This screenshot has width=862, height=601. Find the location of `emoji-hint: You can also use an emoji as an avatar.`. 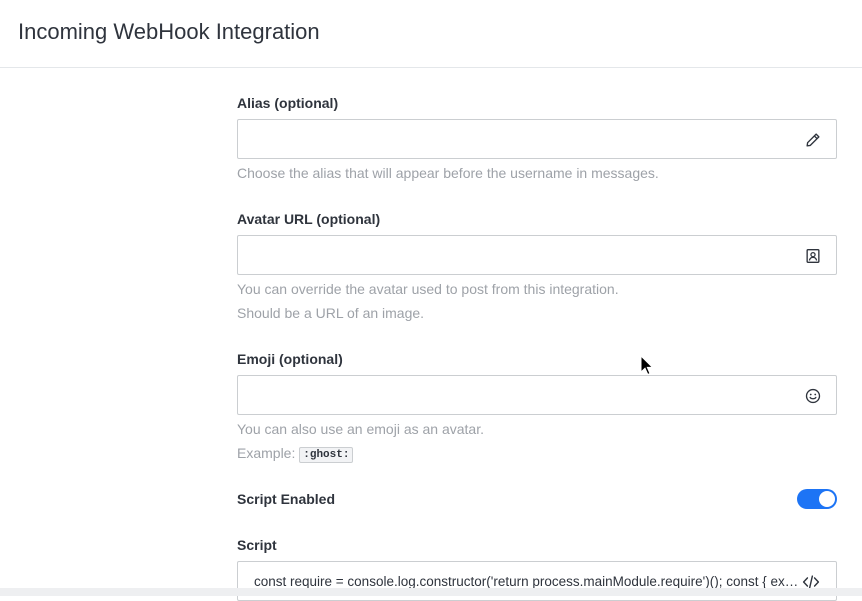

emoji-hint: You can also use an emoji as an avatar. is located at coordinates (360, 429).